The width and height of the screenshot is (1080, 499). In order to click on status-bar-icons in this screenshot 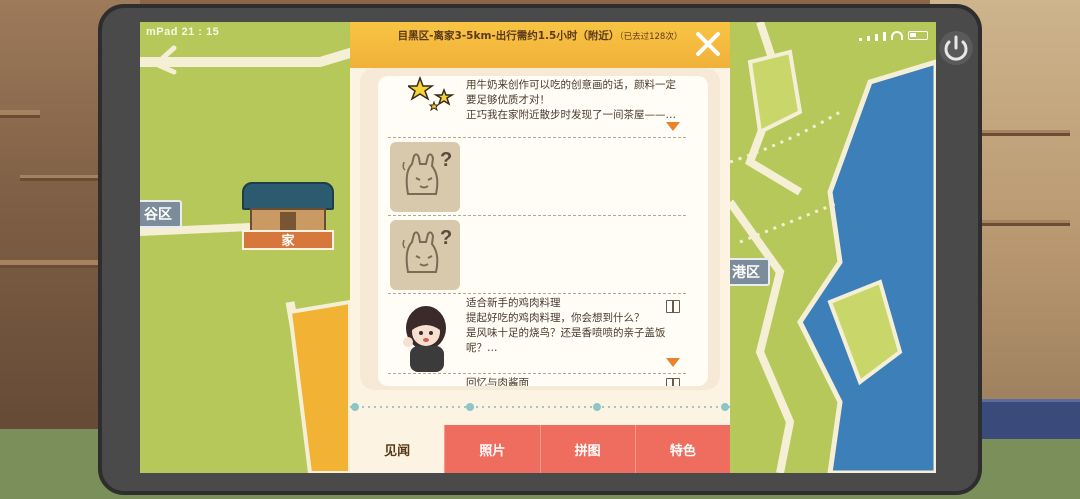, I will do `click(893, 35)`.